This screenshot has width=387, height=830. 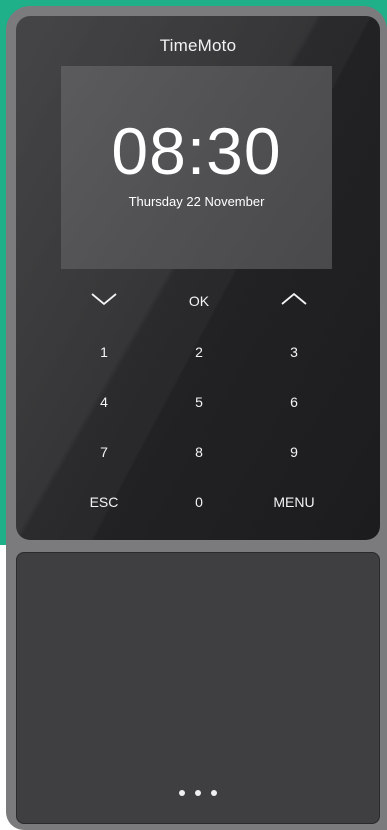 I want to click on menu-button: MENU, so click(x=294, y=502).